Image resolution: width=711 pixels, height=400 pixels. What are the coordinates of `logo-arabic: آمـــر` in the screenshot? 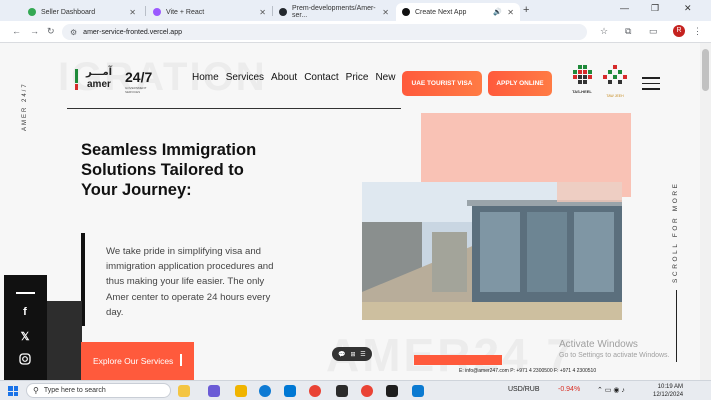 It's located at (99, 72).